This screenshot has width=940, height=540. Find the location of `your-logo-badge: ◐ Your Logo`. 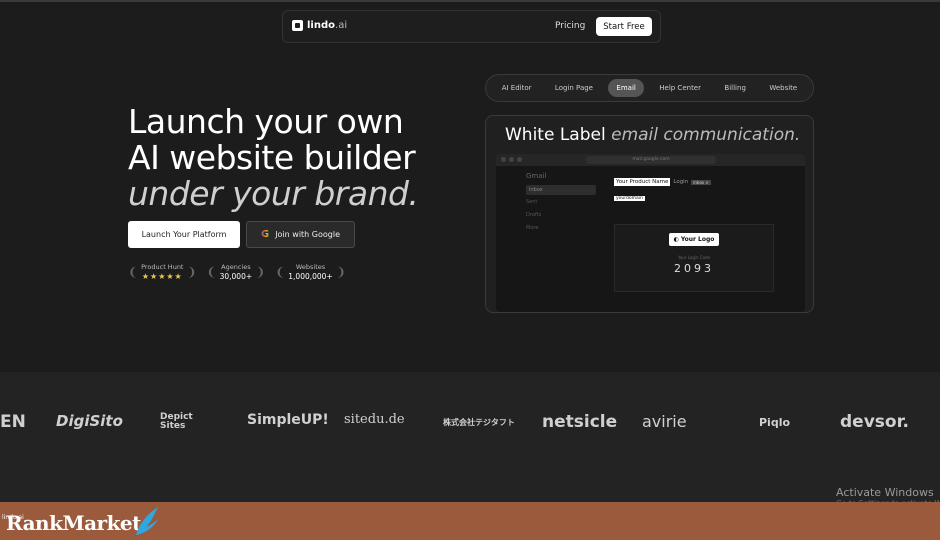

your-logo-badge: ◐ Your Logo is located at coordinates (694, 239).